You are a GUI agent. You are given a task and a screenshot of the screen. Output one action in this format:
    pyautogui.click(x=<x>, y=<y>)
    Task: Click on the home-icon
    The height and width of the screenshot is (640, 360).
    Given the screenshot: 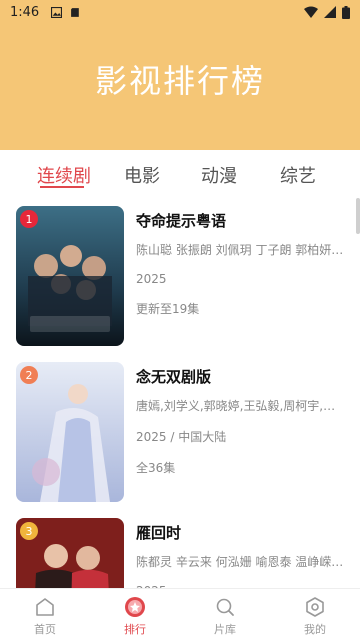 What is the action you would take?
    pyautogui.click(x=45, y=607)
    